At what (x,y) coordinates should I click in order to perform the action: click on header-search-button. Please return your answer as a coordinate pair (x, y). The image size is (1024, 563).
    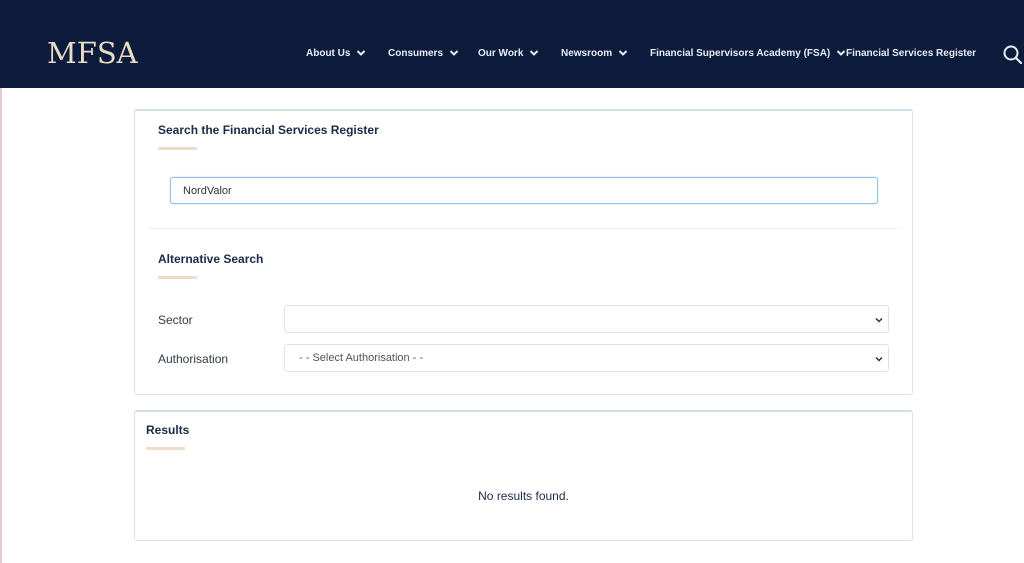
    Looking at the image, I should click on (1013, 55).